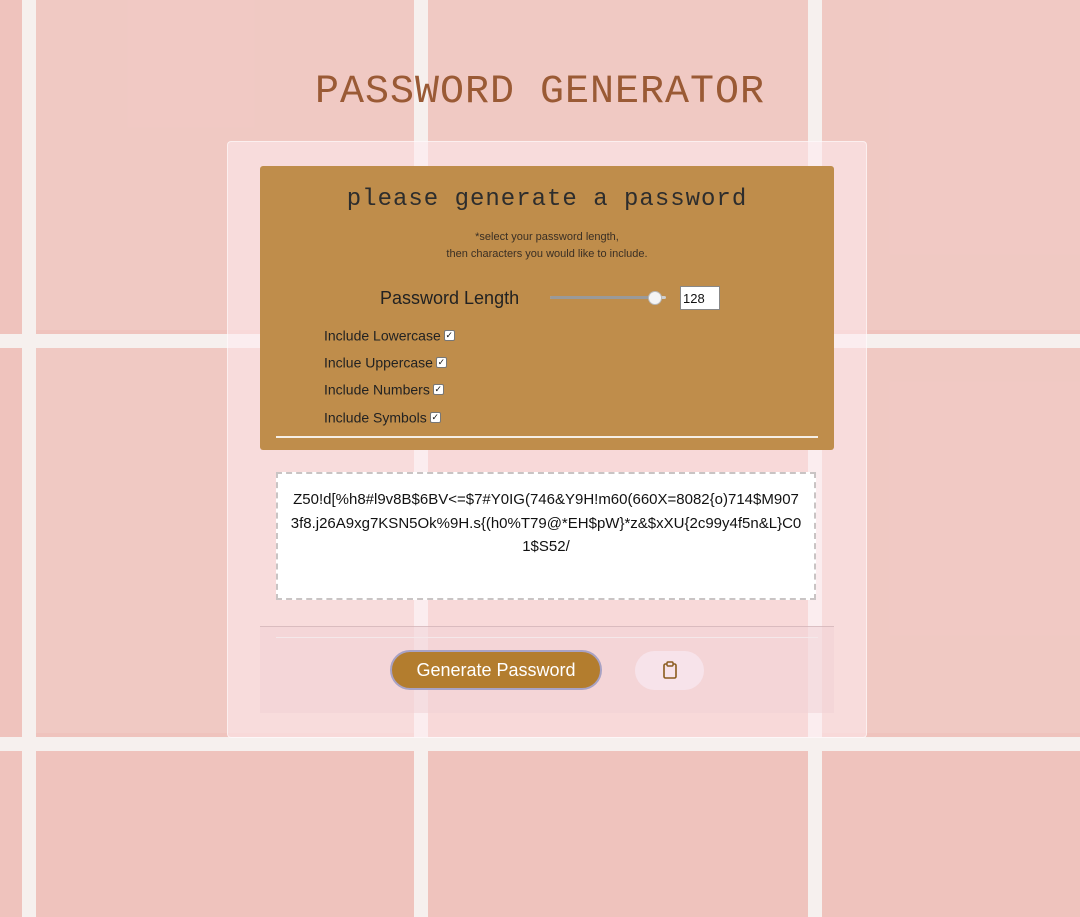 The width and height of the screenshot is (1080, 917). I want to click on uppercase-checkbox: ✓, so click(441, 362).